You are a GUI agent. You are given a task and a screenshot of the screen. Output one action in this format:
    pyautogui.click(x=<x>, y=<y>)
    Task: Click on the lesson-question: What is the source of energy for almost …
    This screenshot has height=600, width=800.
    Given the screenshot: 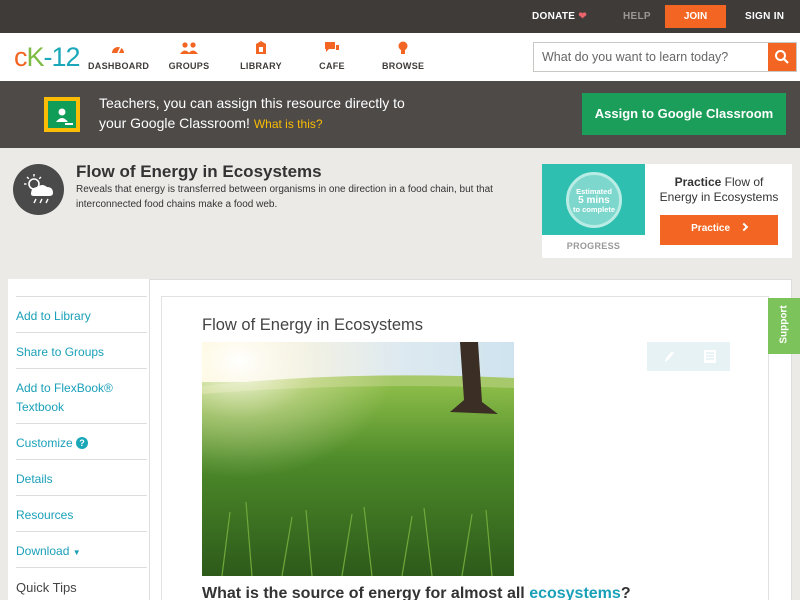 What is the action you would take?
    pyautogui.click(x=416, y=592)
    